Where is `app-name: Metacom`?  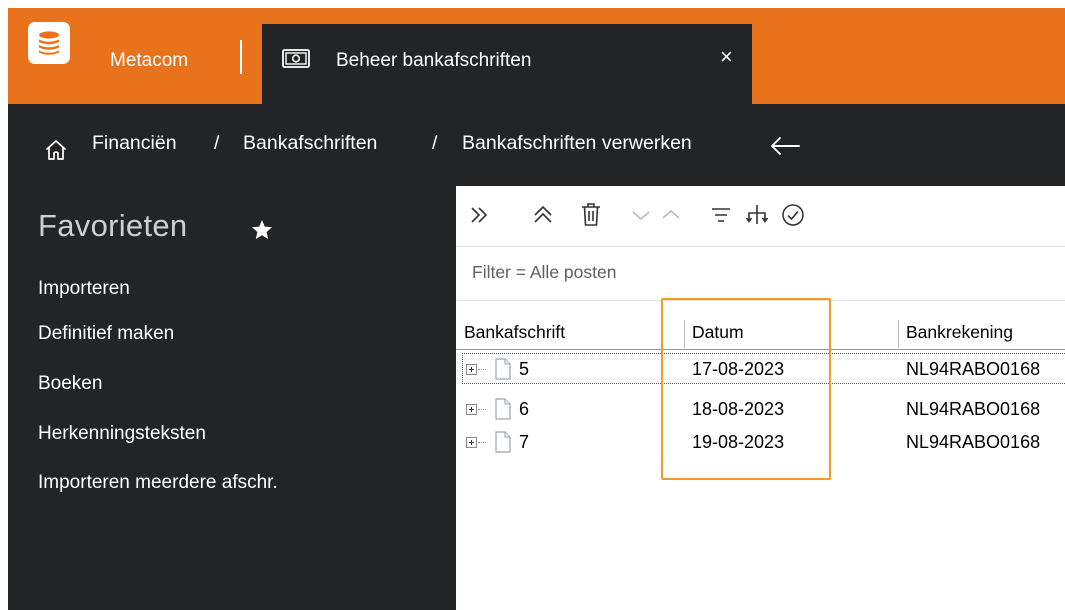
app-name: Metacom is located at coordinates (149, 61).